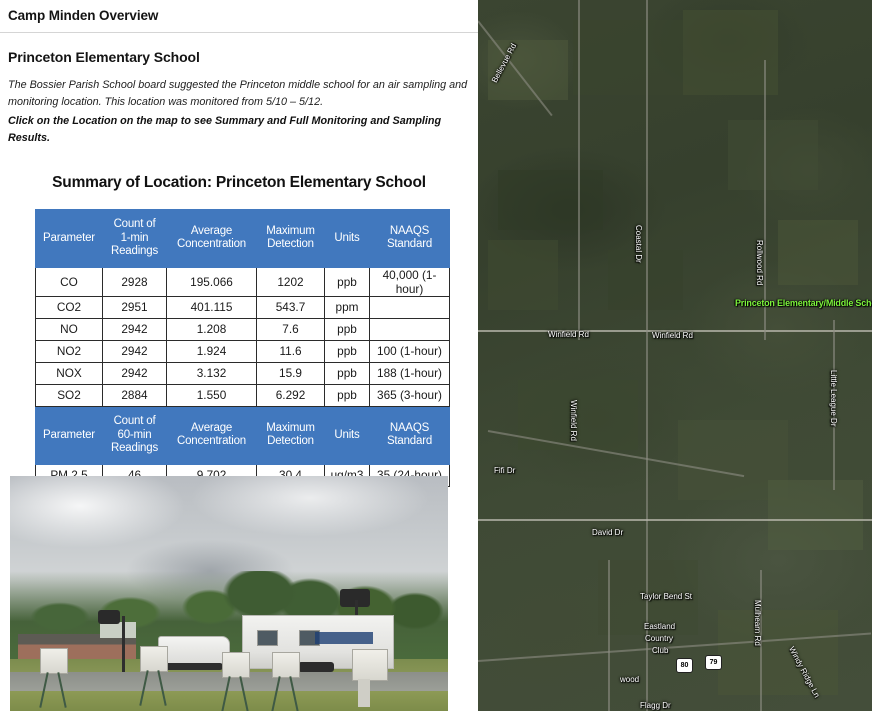 This screenshot has height=711, width=872. I want to click on cell-parameter: CO, so click(69, 281).